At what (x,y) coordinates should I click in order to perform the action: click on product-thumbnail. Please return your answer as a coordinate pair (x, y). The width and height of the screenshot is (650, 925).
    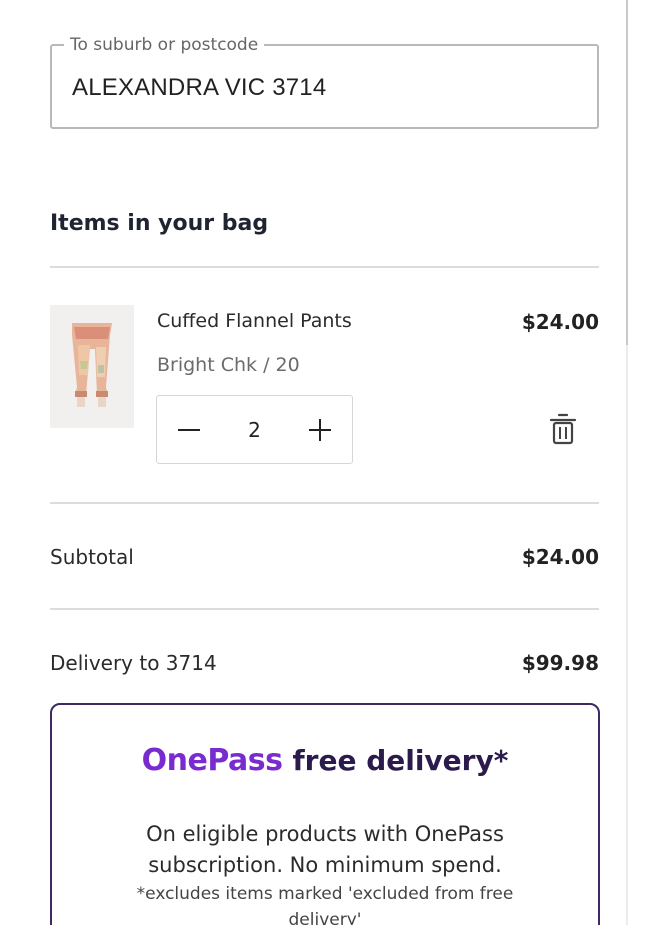
    Looking at the image, I should click on (92, 366).